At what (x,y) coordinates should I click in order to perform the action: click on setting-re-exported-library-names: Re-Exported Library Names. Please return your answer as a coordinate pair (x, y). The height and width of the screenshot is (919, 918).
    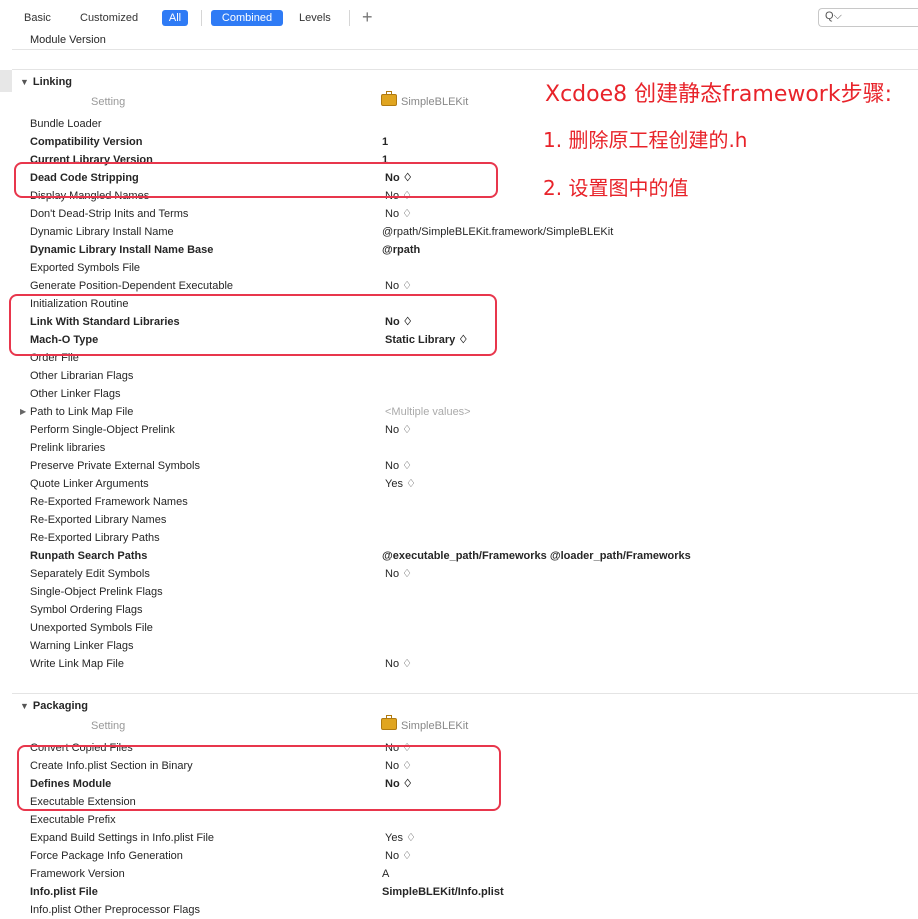
    Looking at the image, I should click on (98, 520).